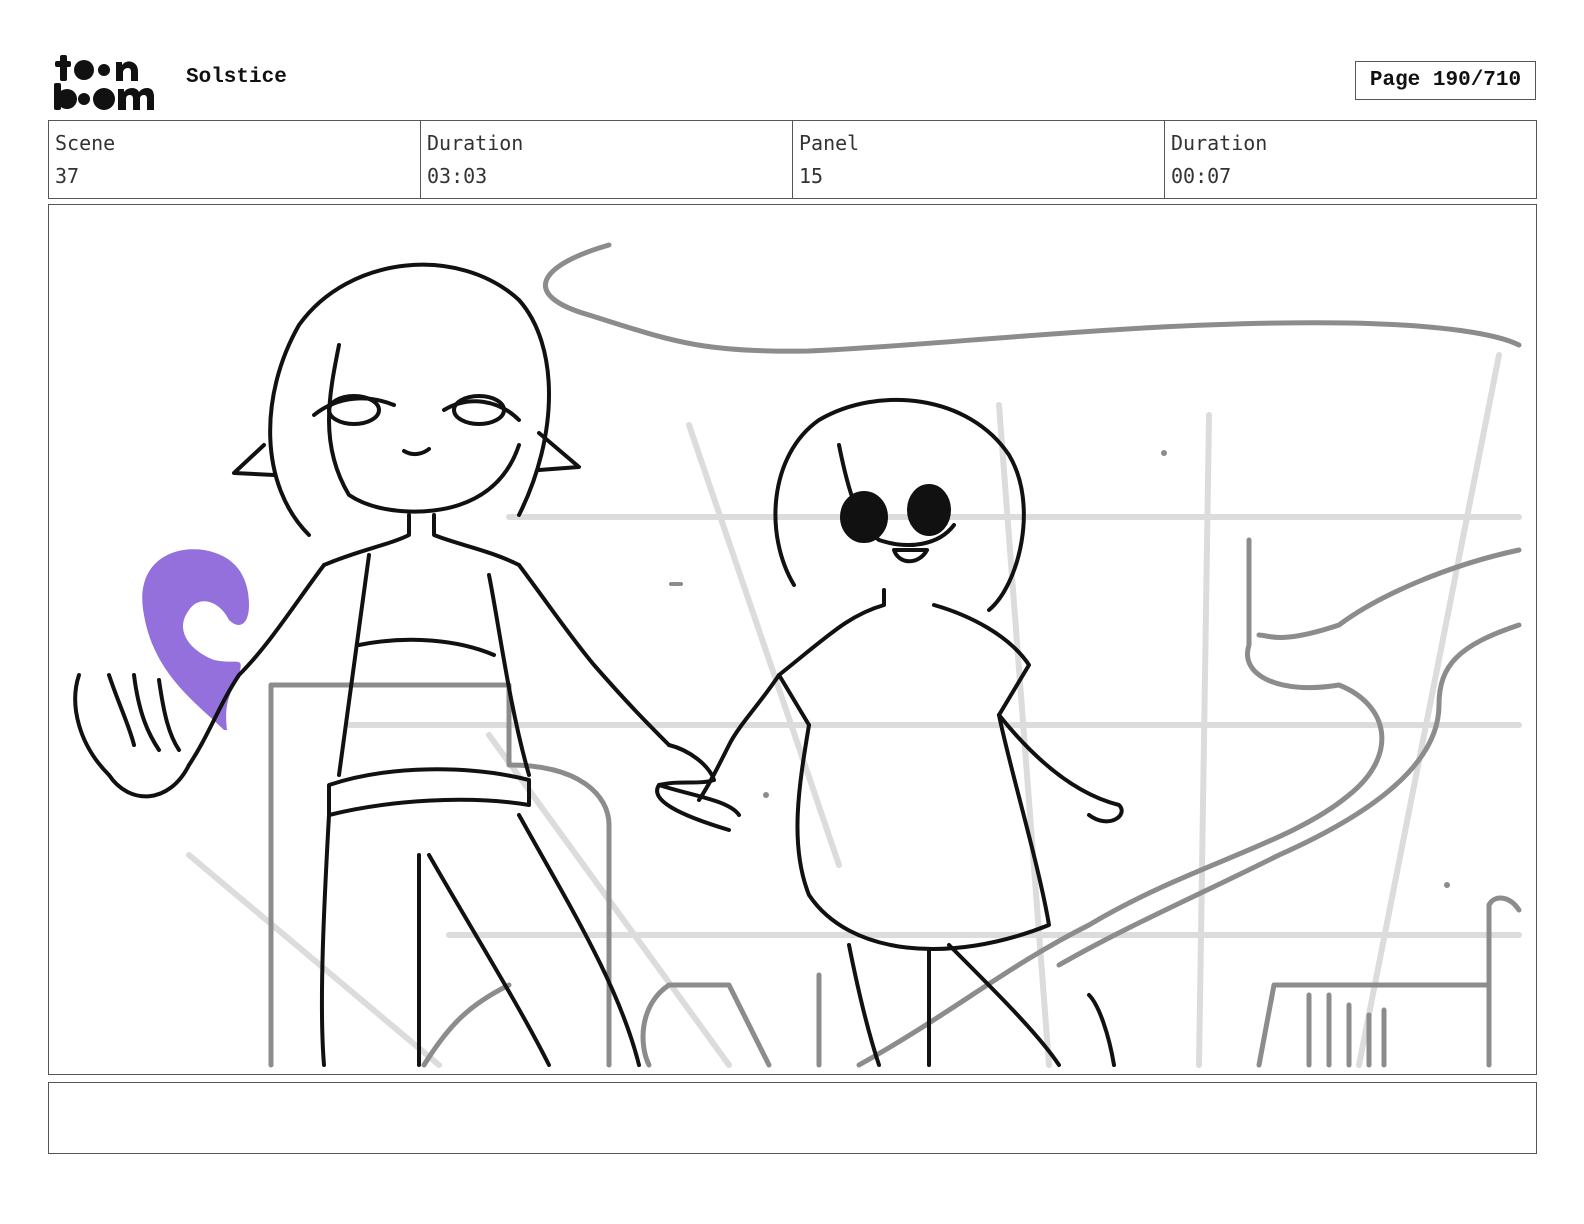 This screenshot has height=1224, width=1584. Describe the element at coordinates (457, 176) in the screenshot. I see `scene-duration-value: 03:03` at that location.